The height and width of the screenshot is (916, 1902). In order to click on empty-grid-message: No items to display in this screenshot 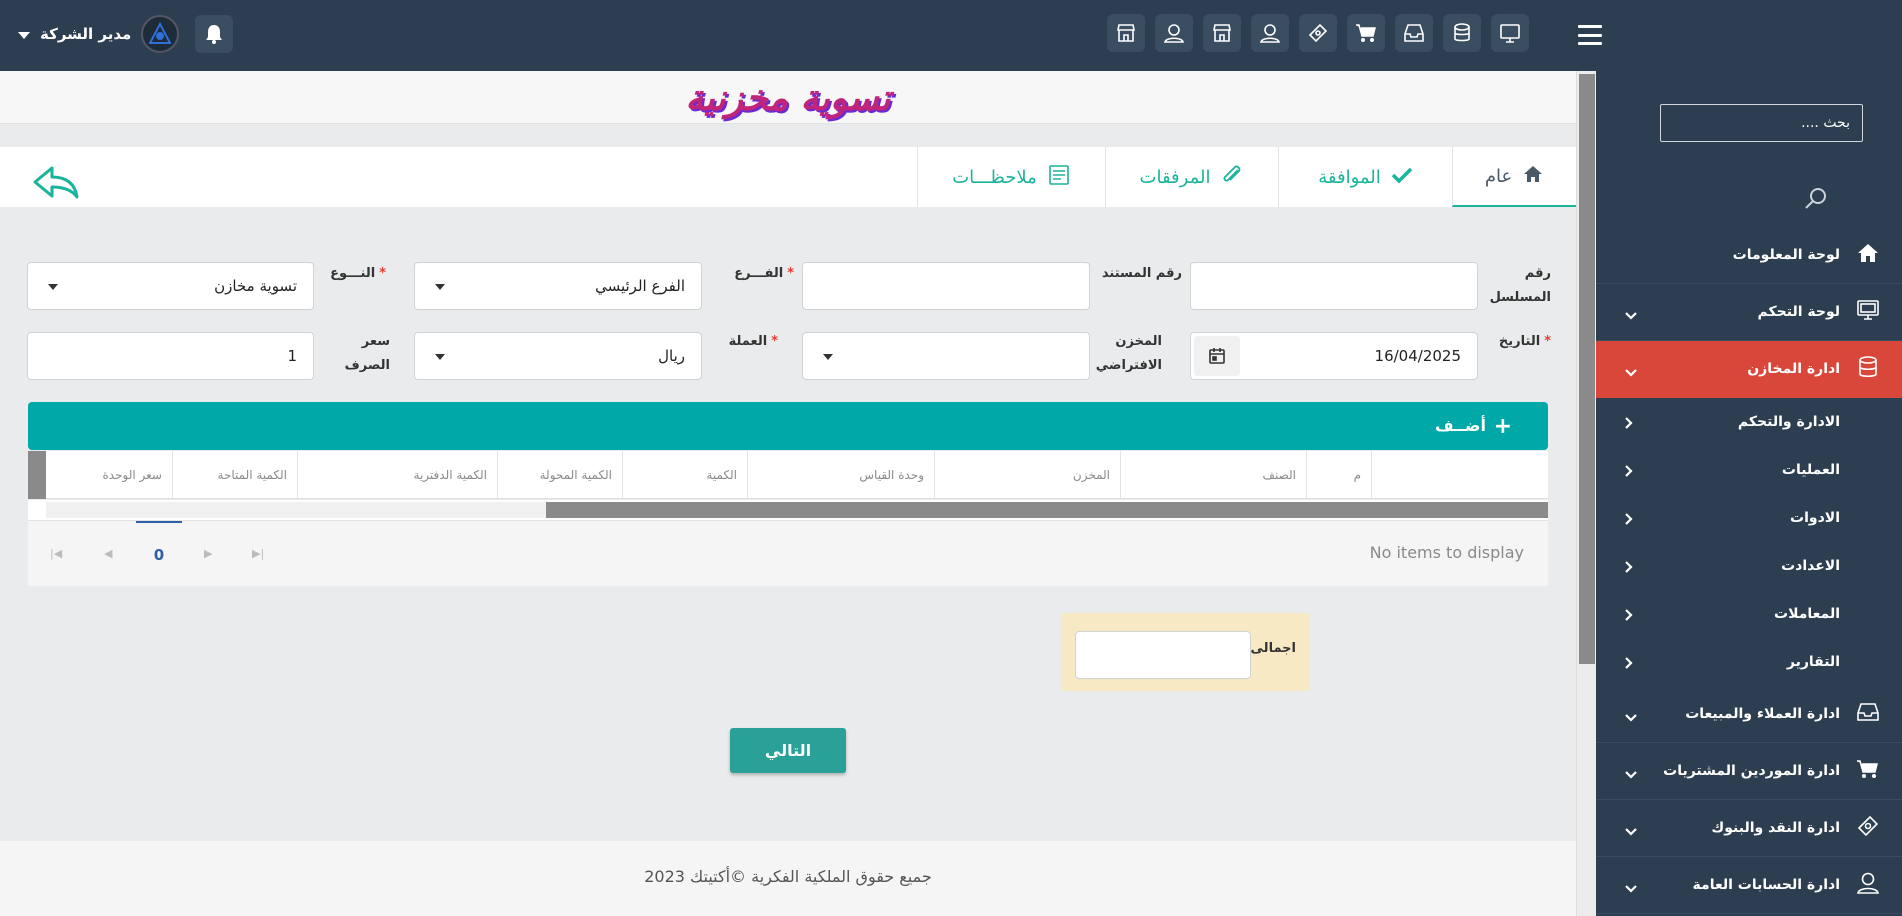, I will do `click(1446, 552)`.